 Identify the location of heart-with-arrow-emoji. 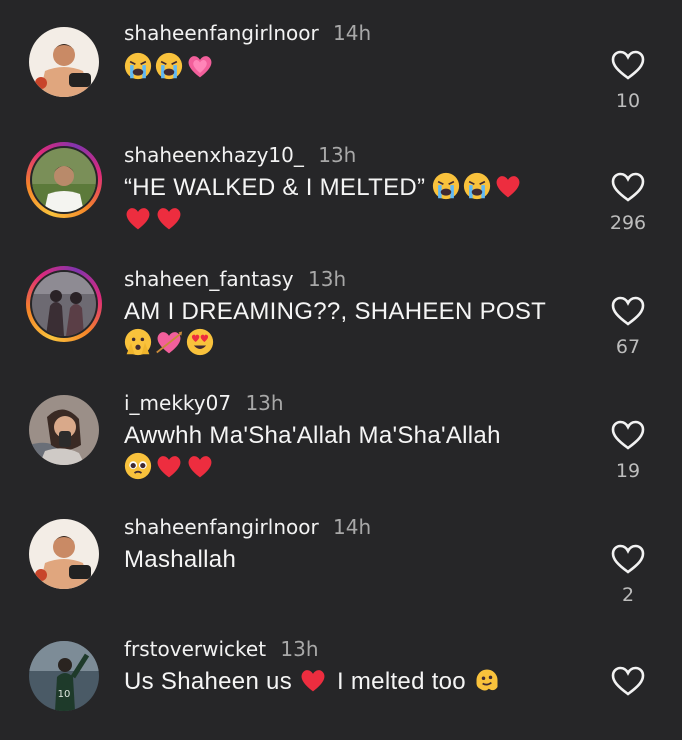
(169, 342).